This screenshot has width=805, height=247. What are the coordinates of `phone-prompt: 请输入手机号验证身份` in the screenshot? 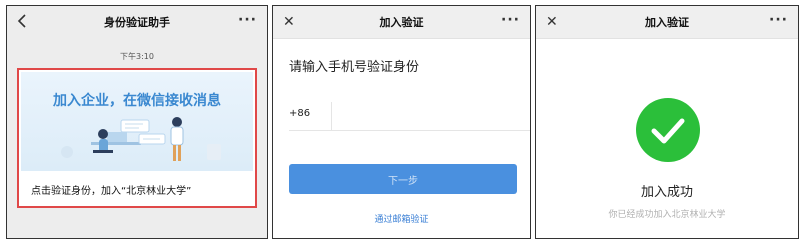 It's located at (354, 67).